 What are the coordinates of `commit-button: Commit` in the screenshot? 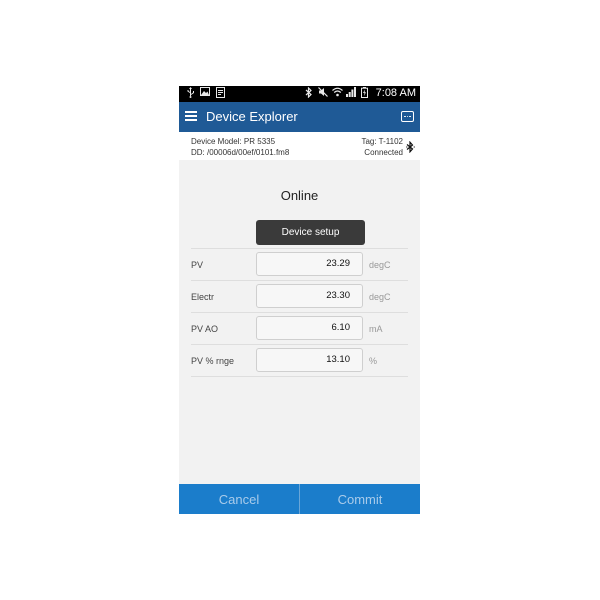 It's located at (360, 499).